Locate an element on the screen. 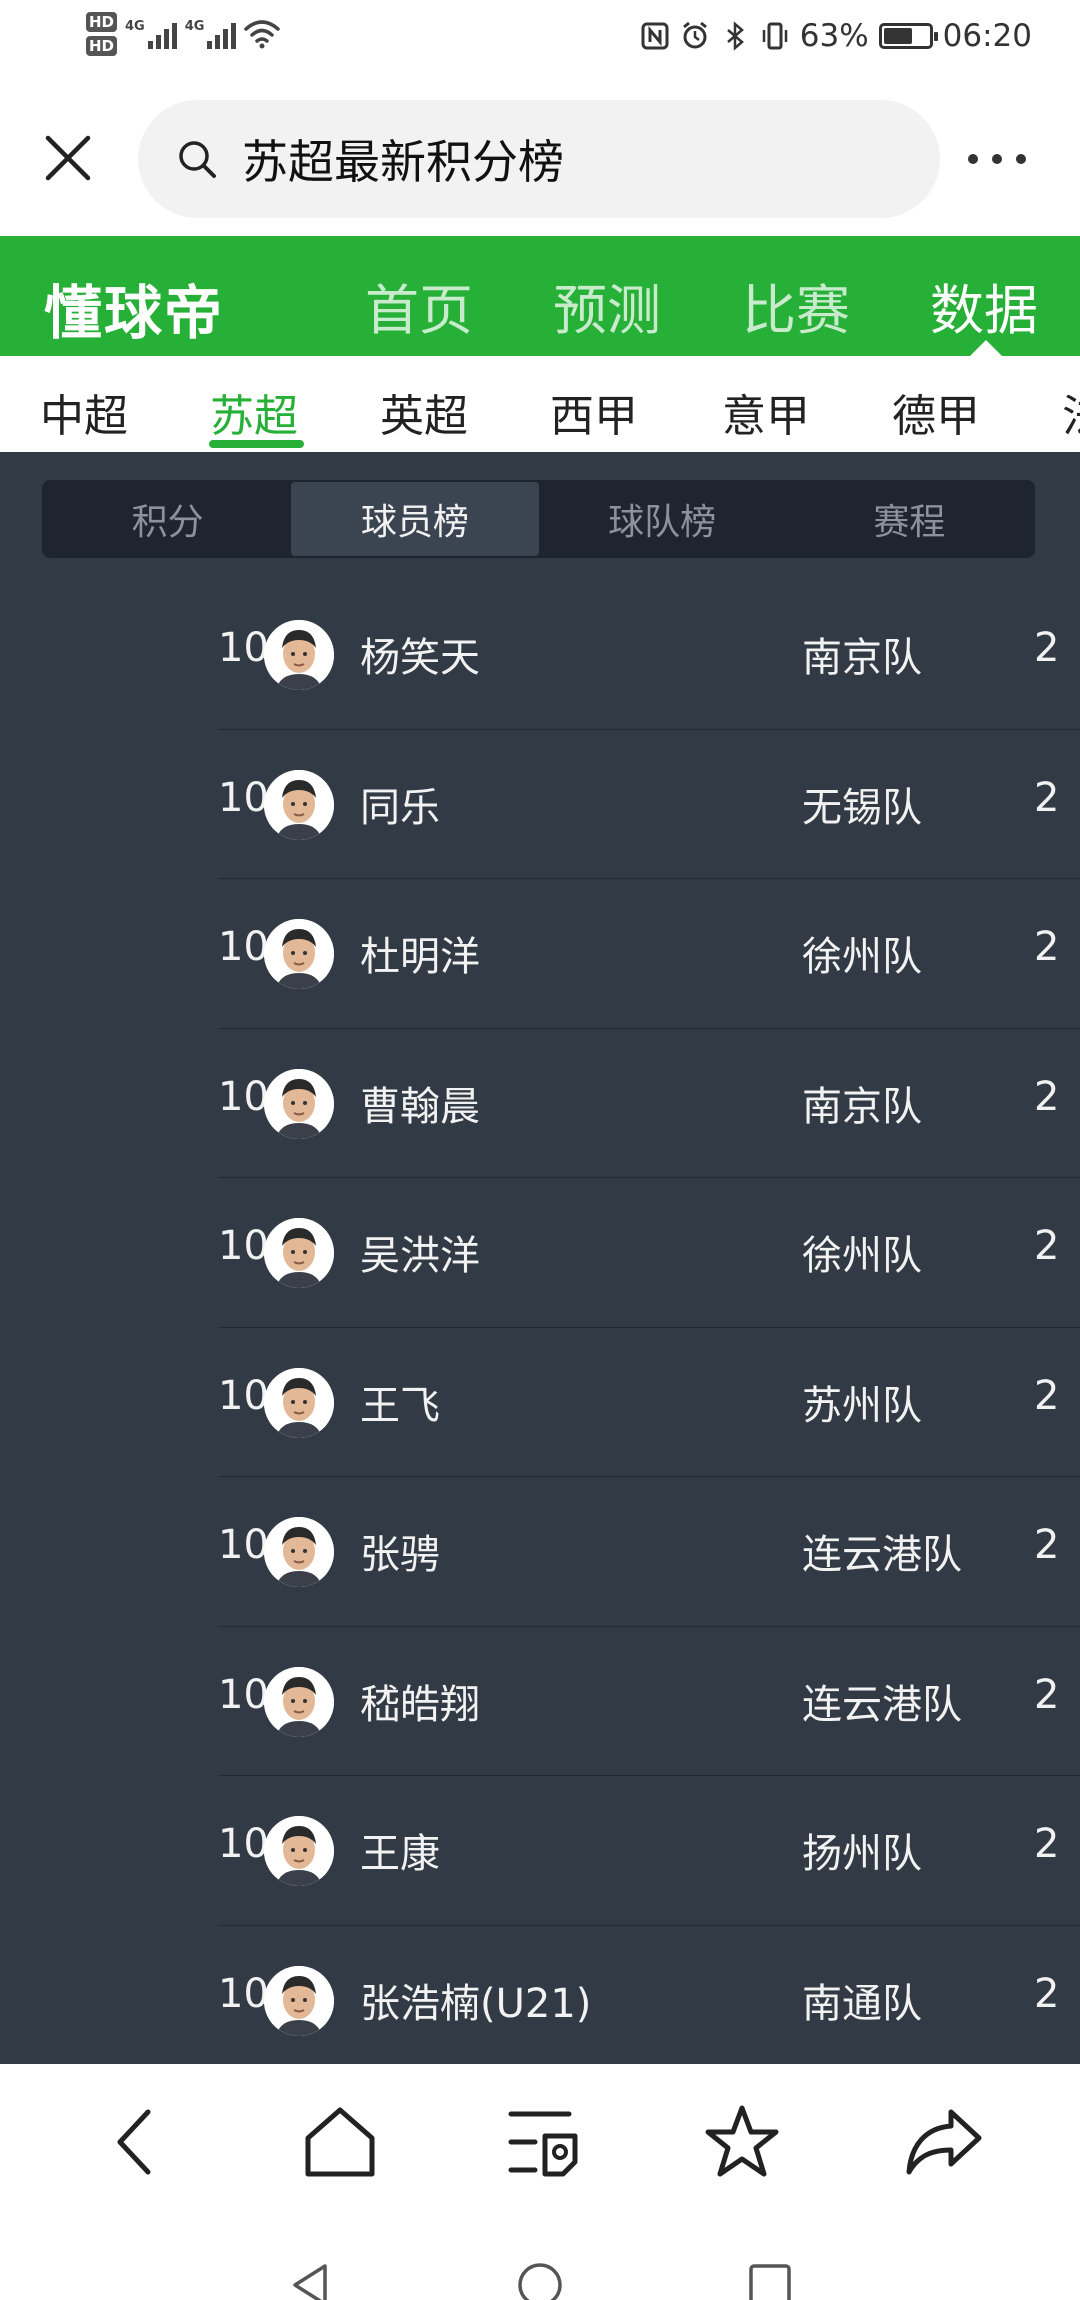 The image size is (1080, 2300). site-nav: 懂球帝 首页 预测 比赛 数据 is located at coordinates (540, 296).